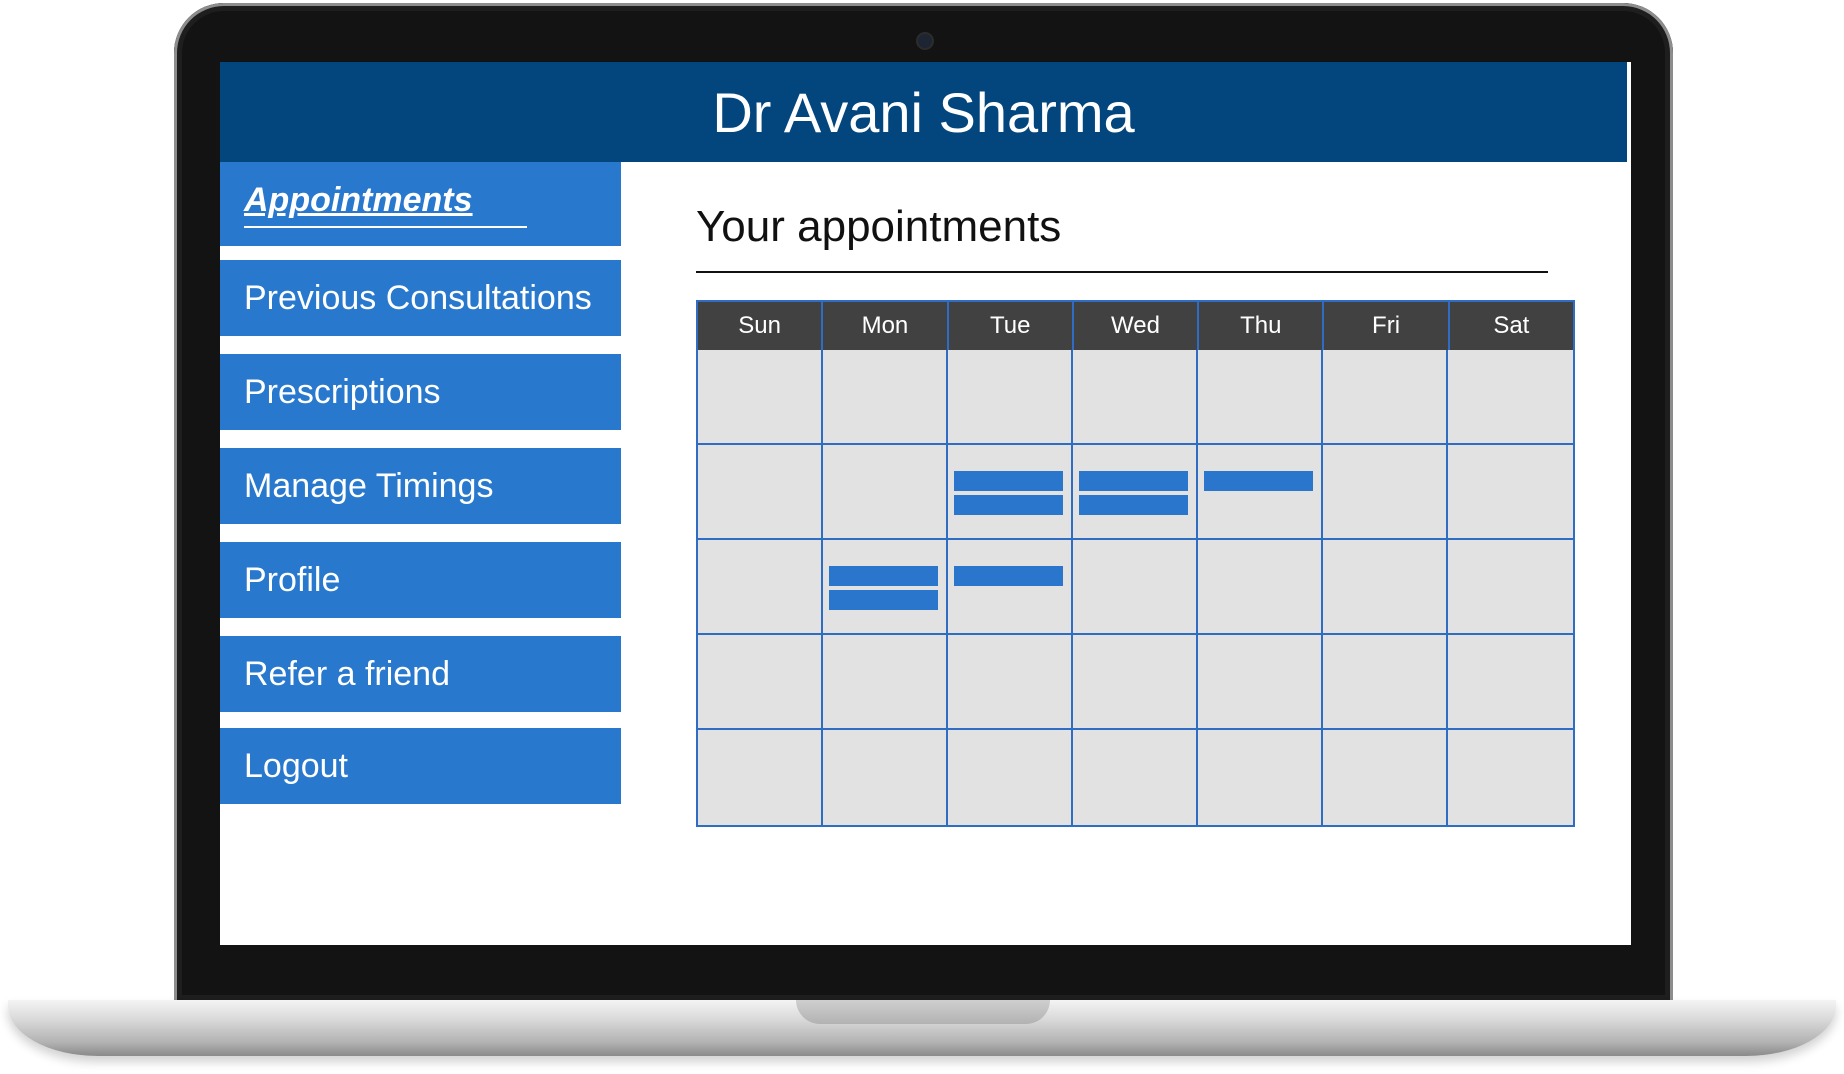 The image size is (1844, 1074). What do you see at coordinates (296, 765) in the screenshot?
I see `sidebar-item-label: Logout` at bounding box center [296, 765].